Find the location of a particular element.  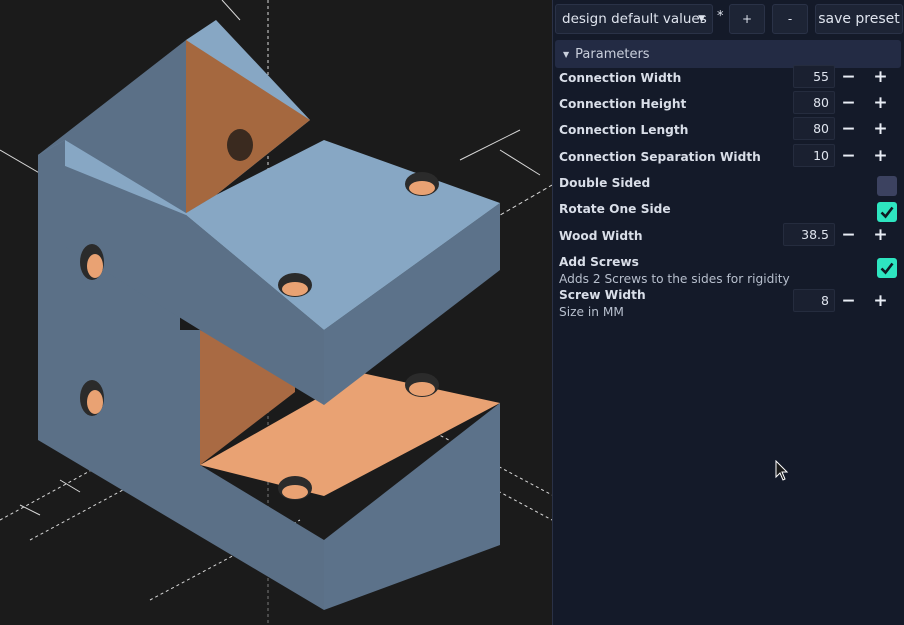

wood-width-input: 38.5 is located at coordinates (809, 234).